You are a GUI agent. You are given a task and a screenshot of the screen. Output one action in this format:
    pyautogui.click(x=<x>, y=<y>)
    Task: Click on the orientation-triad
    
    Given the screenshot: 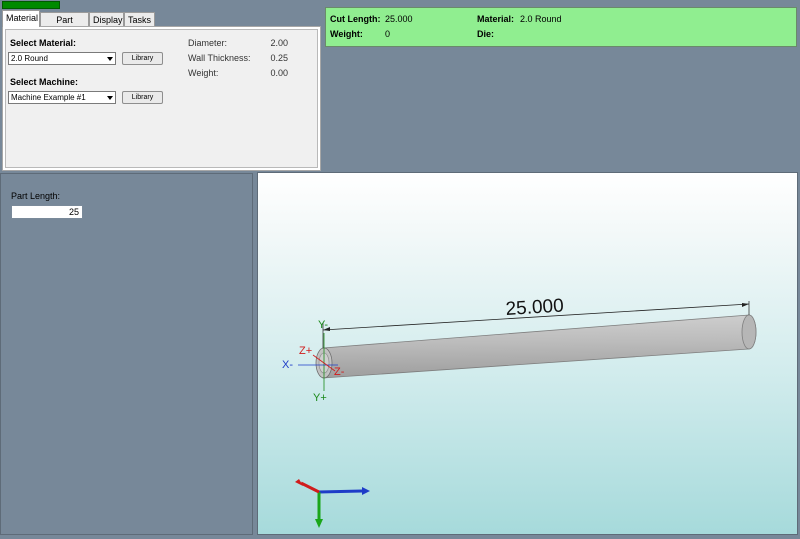 What is the action you would take?
    pyautogui.click(x=332, y=503)
    